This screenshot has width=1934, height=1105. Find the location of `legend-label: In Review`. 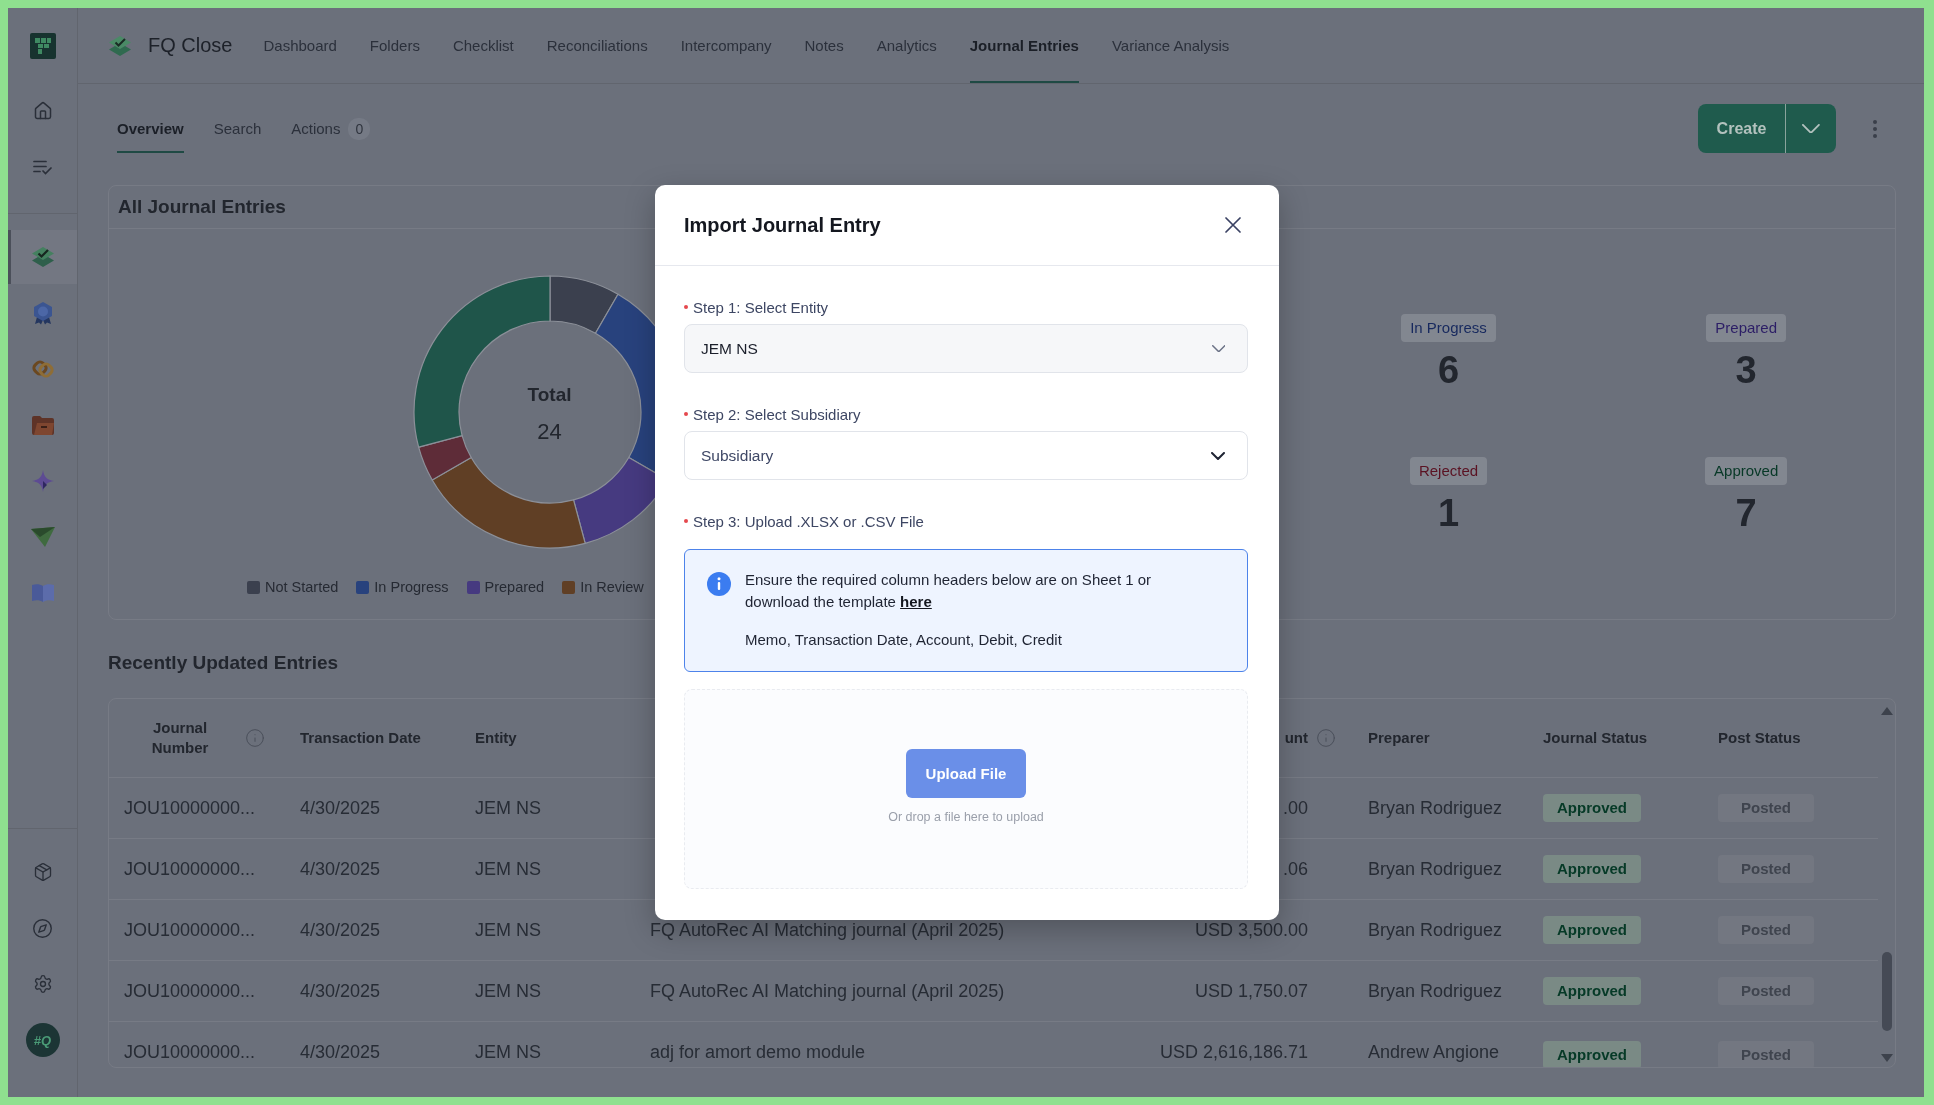

legend-label: In Review is located at coordinates (612, 587).